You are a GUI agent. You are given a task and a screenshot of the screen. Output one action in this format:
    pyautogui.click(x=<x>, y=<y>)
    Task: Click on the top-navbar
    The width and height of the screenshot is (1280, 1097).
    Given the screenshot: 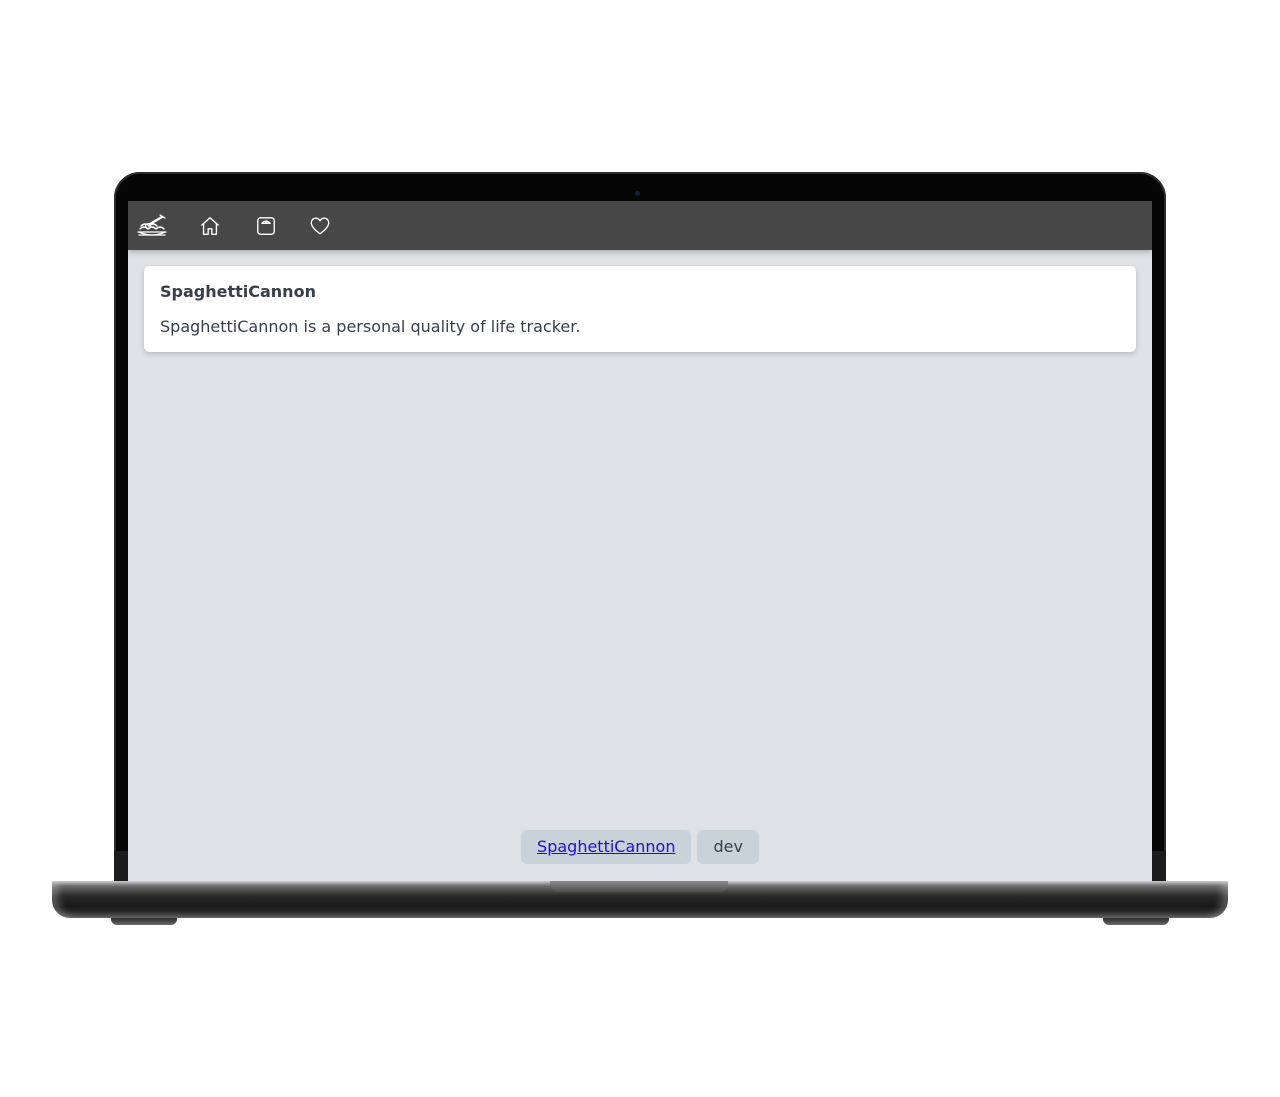 What is the action you would take?
    pyautogui.click(x=640, y=225)
    